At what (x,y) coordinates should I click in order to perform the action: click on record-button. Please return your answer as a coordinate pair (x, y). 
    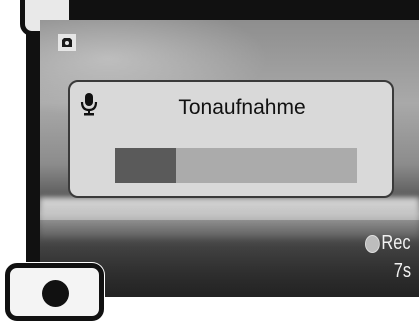
    Looking at the image, I should click on (54, 292).